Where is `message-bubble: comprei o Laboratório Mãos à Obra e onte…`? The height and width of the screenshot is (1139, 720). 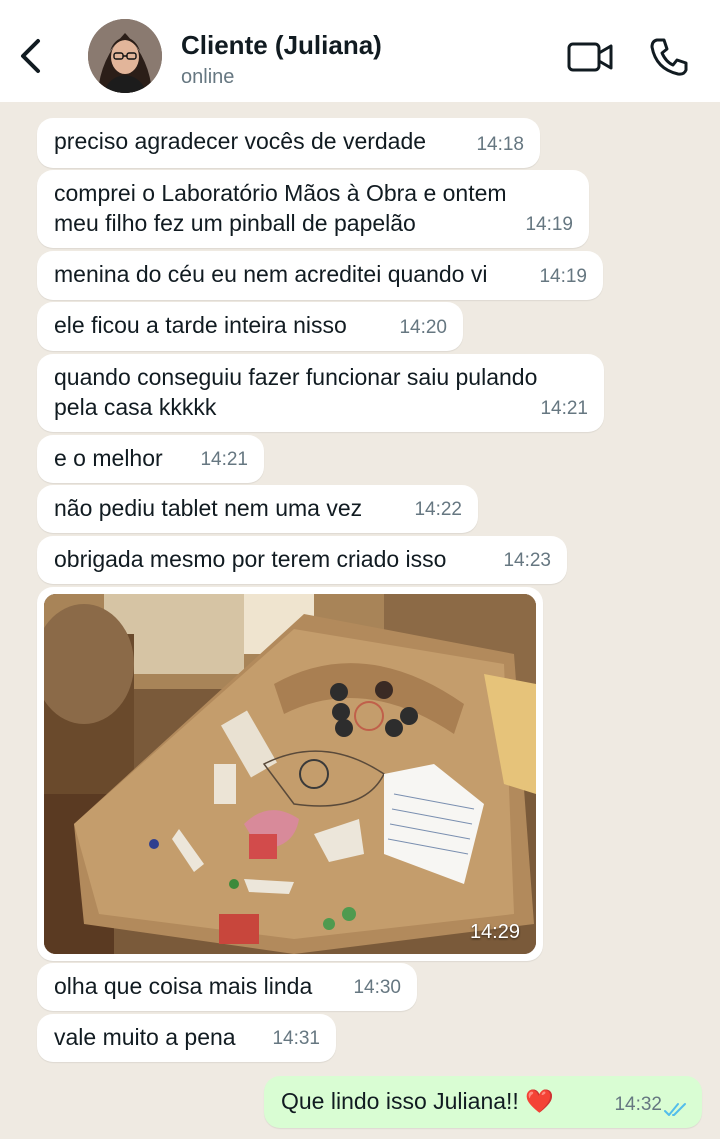
message-bubble: comprei o Laboratório Mãos à Obra e onte… is located at coordinates (313, 209).